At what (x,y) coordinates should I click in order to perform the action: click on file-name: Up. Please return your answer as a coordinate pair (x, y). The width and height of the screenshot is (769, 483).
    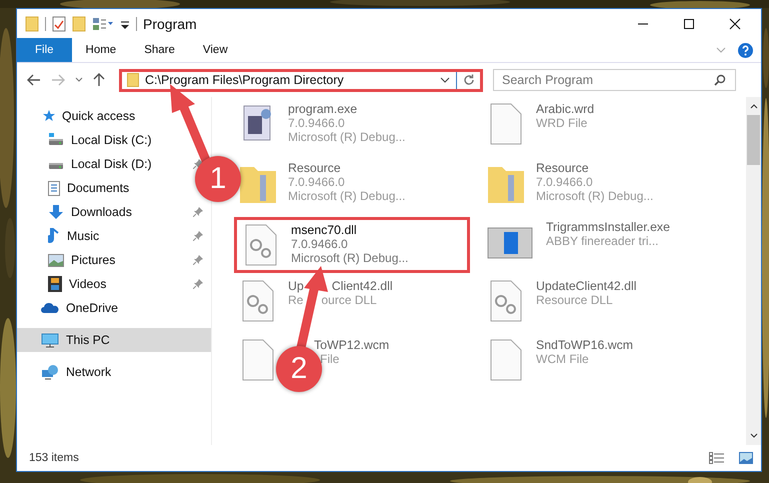
    Looking at the image, I should click on (296, 286).